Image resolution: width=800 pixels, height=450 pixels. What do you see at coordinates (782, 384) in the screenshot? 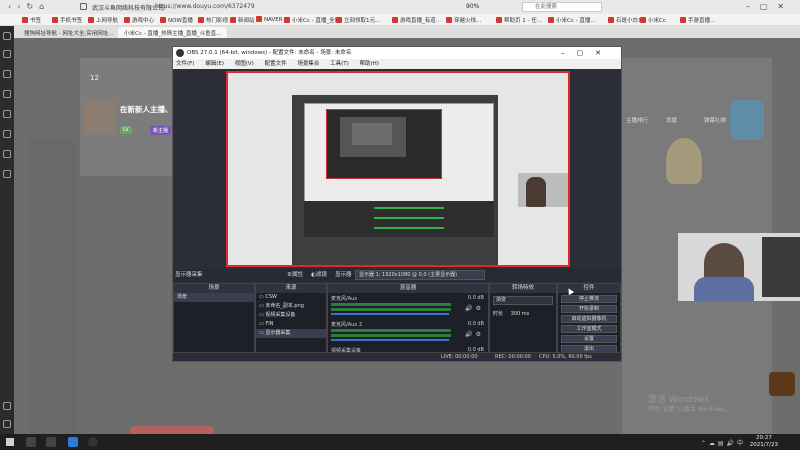
I see `game-logo` at bounding box center [782, 384].